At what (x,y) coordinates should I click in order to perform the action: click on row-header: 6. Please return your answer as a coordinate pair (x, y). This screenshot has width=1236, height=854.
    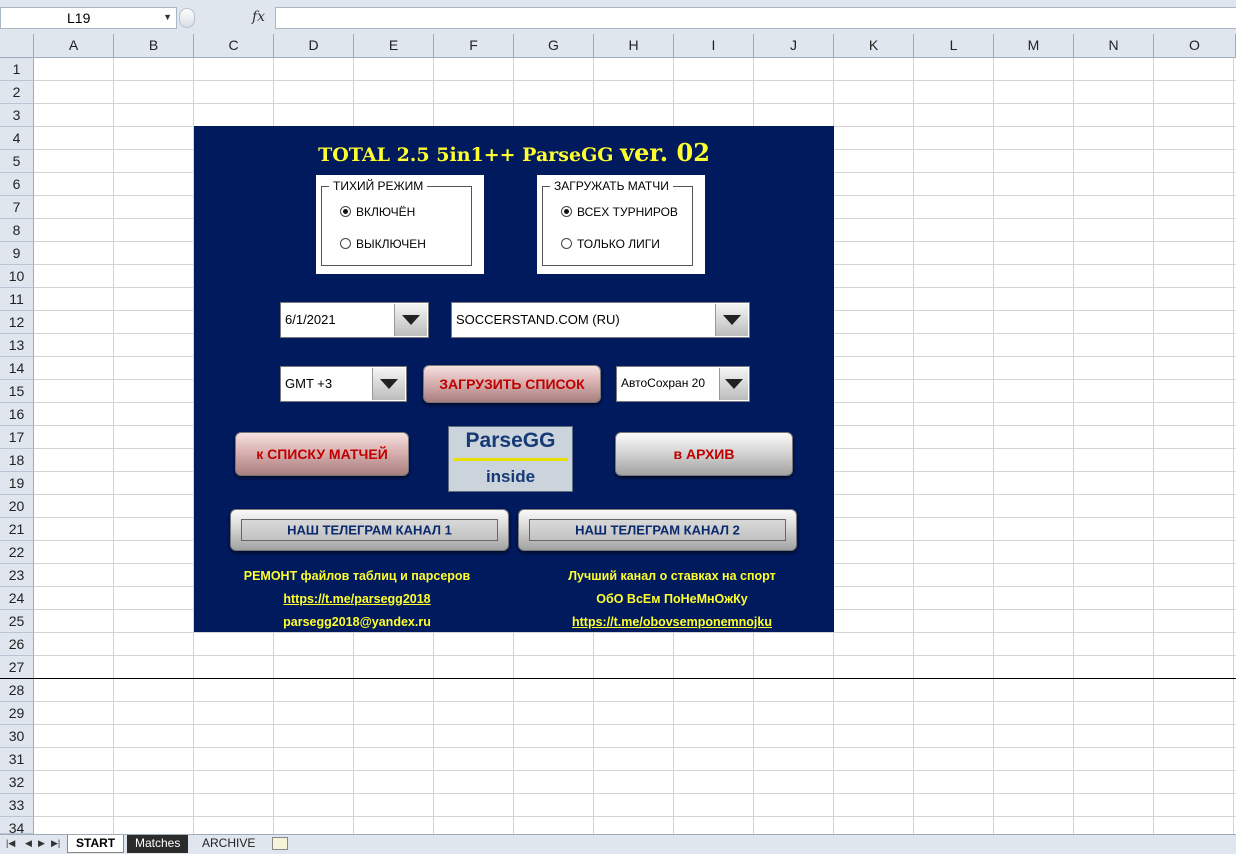
    Looking at the image, I should click on (17, 184).